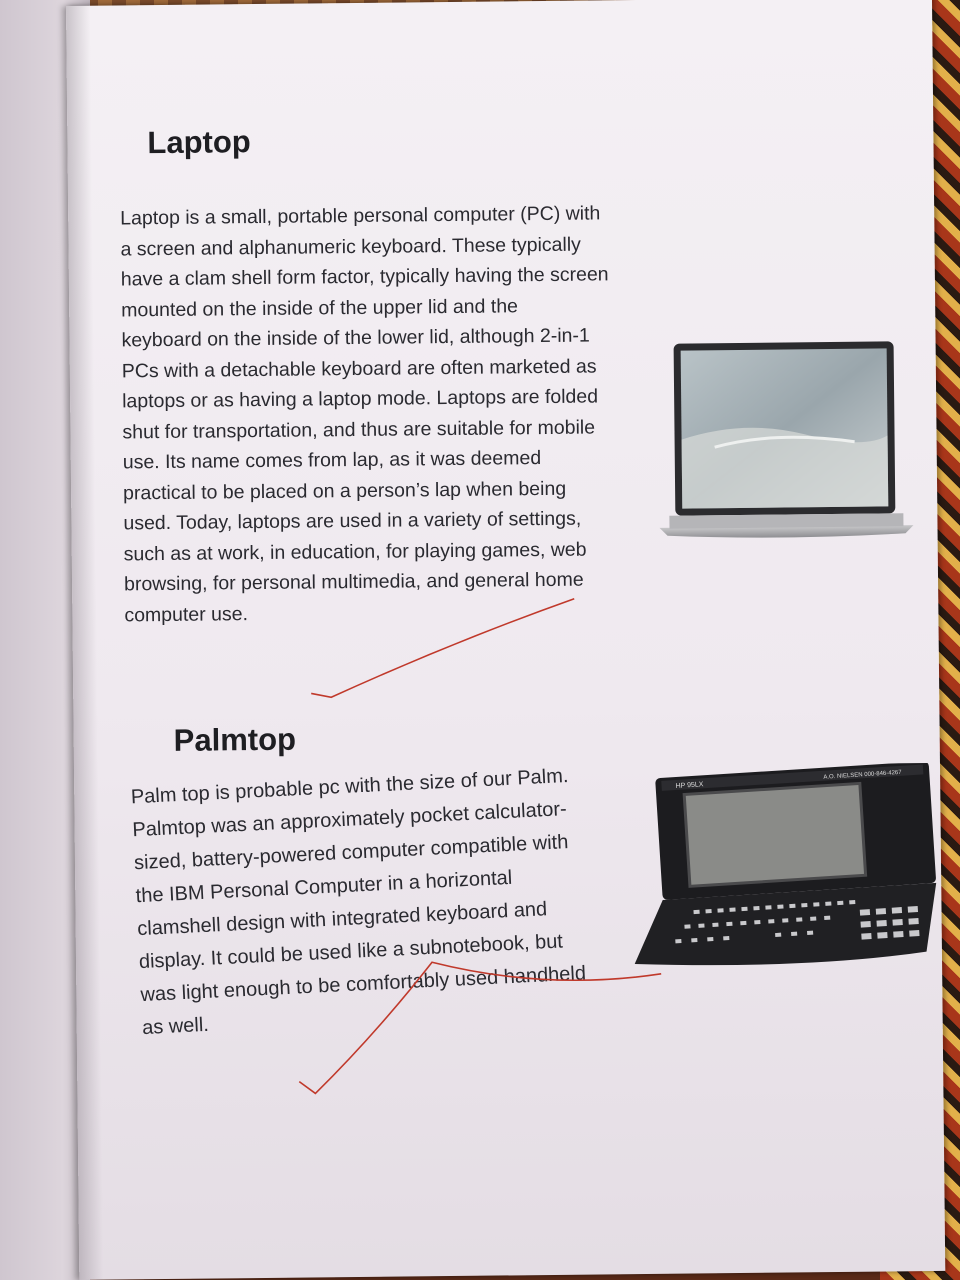 This screenshot has height=1280, width=960. What do you see at coordinates (785, 864) in the screenshot?
I see `palmtop-image: HP 95LX A.O. NIELSEN 000-846-4267` at bounding box center [785, 864].